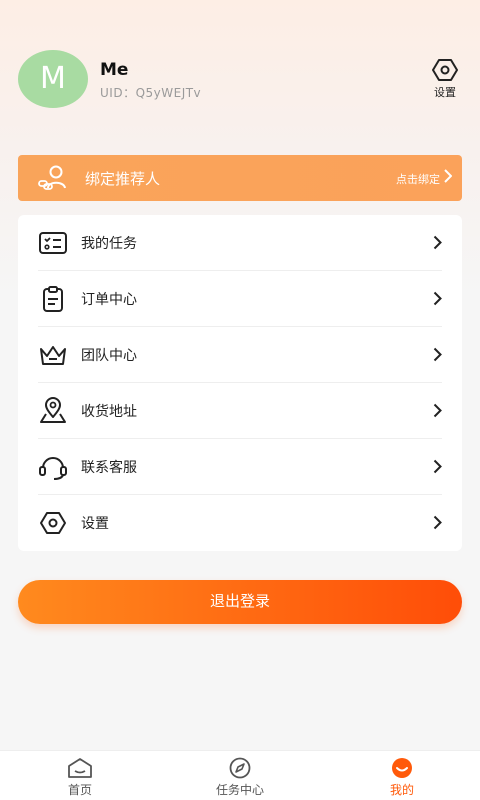  Describe the element at coordinates (402, 768) in the screenshot. I see `smile-icon` at that location.